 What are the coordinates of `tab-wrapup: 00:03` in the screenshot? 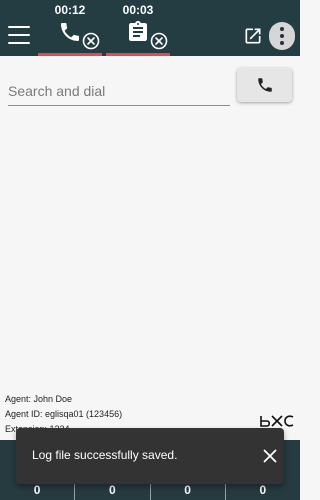 It's located at (138, 28).